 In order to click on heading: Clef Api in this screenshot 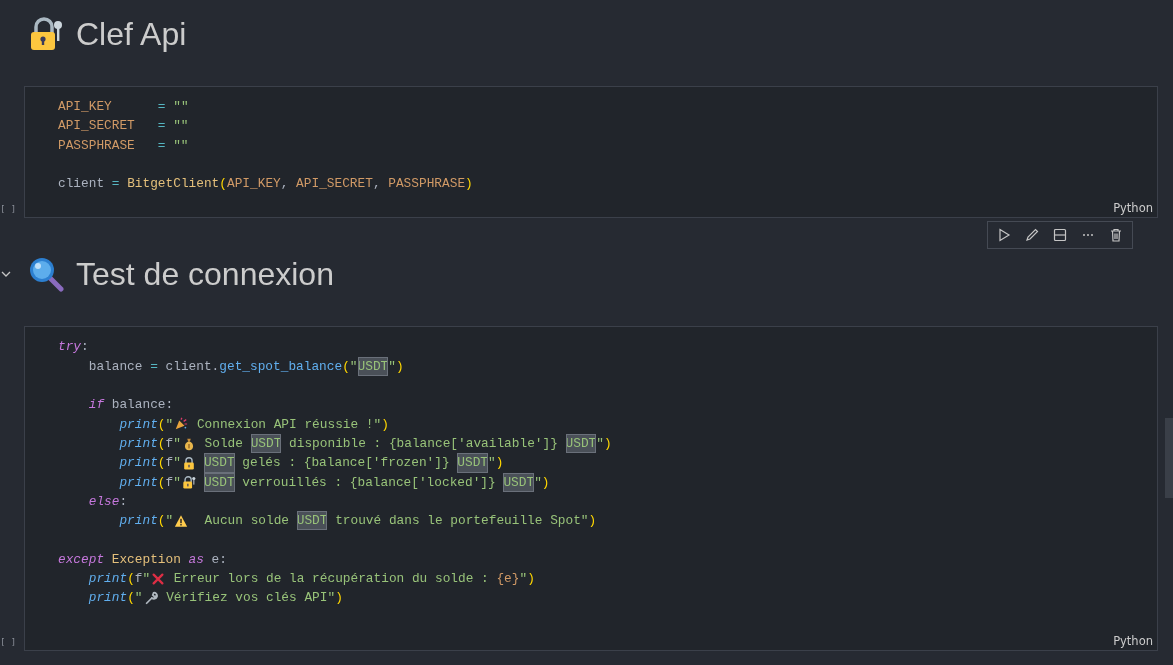, I will do `click(131, 34)`.